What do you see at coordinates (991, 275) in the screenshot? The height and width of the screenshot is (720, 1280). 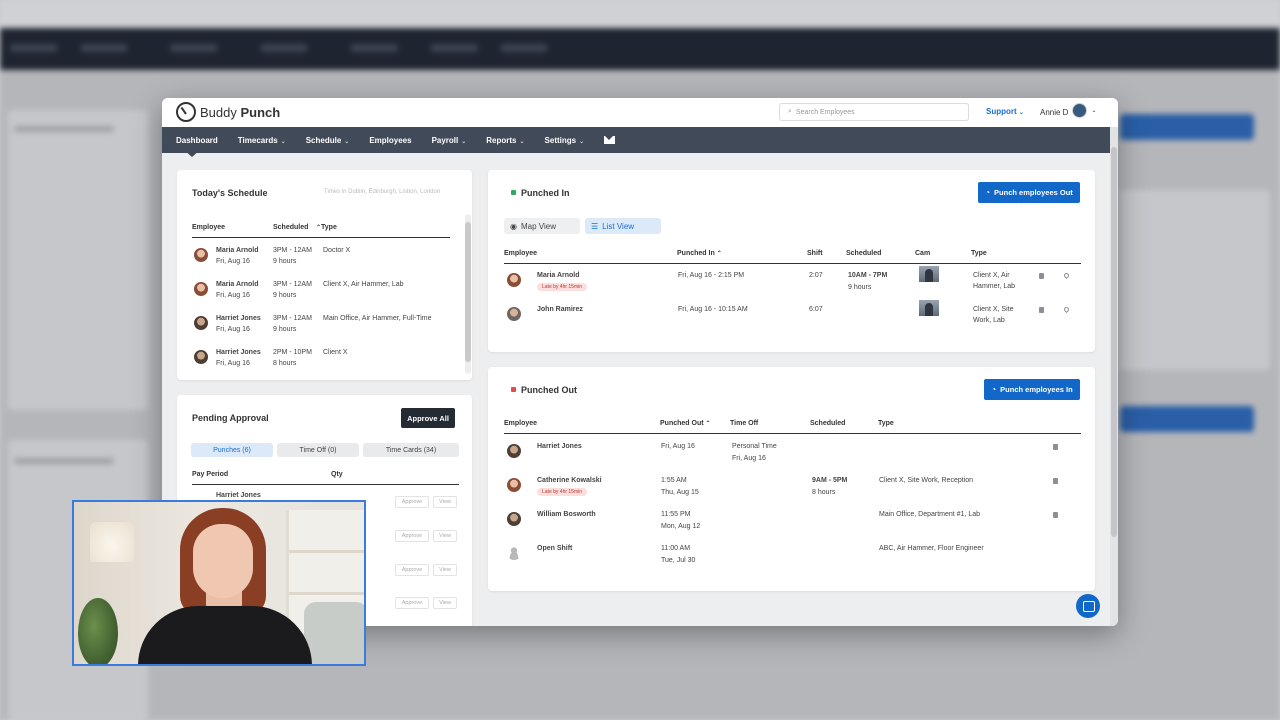 I see `type-line1: Client X, Air` at bounding box center [991, 275].